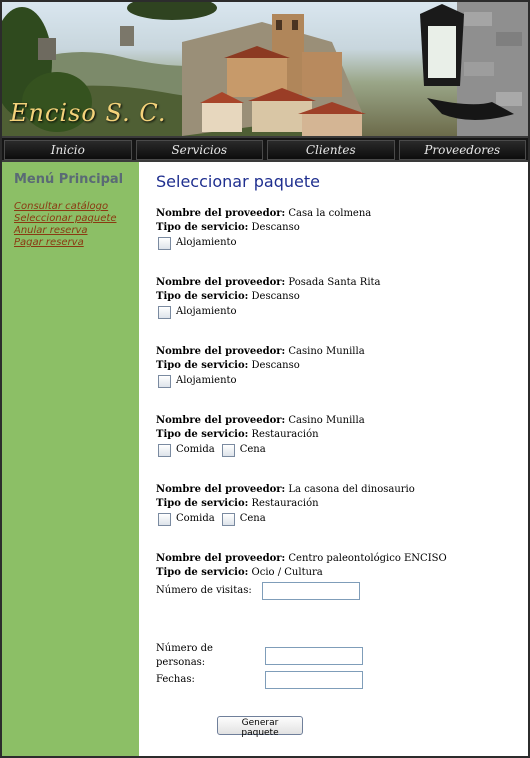 This screenshot has height=758, width=530. What do you see at coordinates (260, 727) in the screenshot?
I see `generate-package-button: Generar paquete` at bounding box center [260, 727].